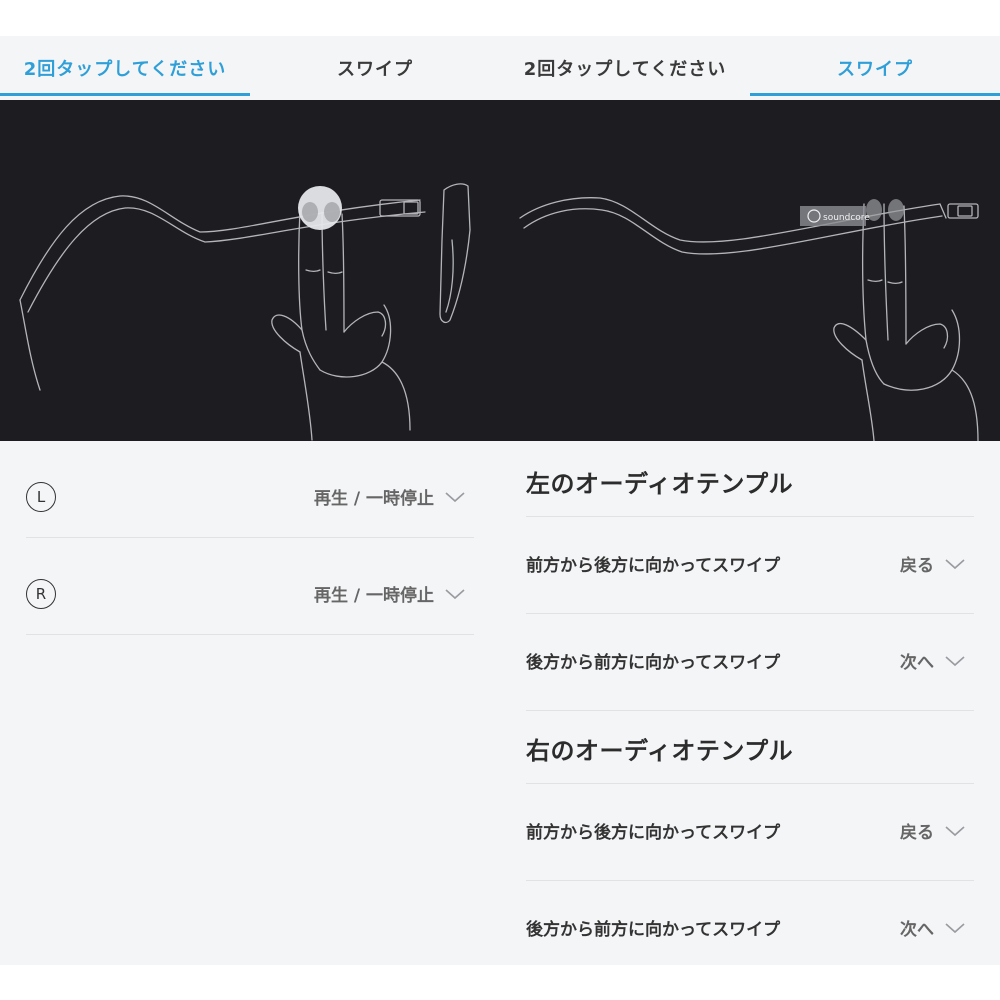 This screenshot has height=1000, width=1000. What do you see at coordinates (245, 312) in the screenshot?
I see `glasses-double-tap-image` at bounding box center [245, 312].